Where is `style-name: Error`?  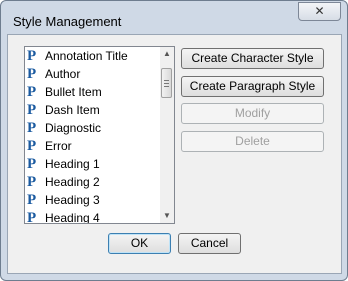
style-name: Error is located at coordinates (58, 146).